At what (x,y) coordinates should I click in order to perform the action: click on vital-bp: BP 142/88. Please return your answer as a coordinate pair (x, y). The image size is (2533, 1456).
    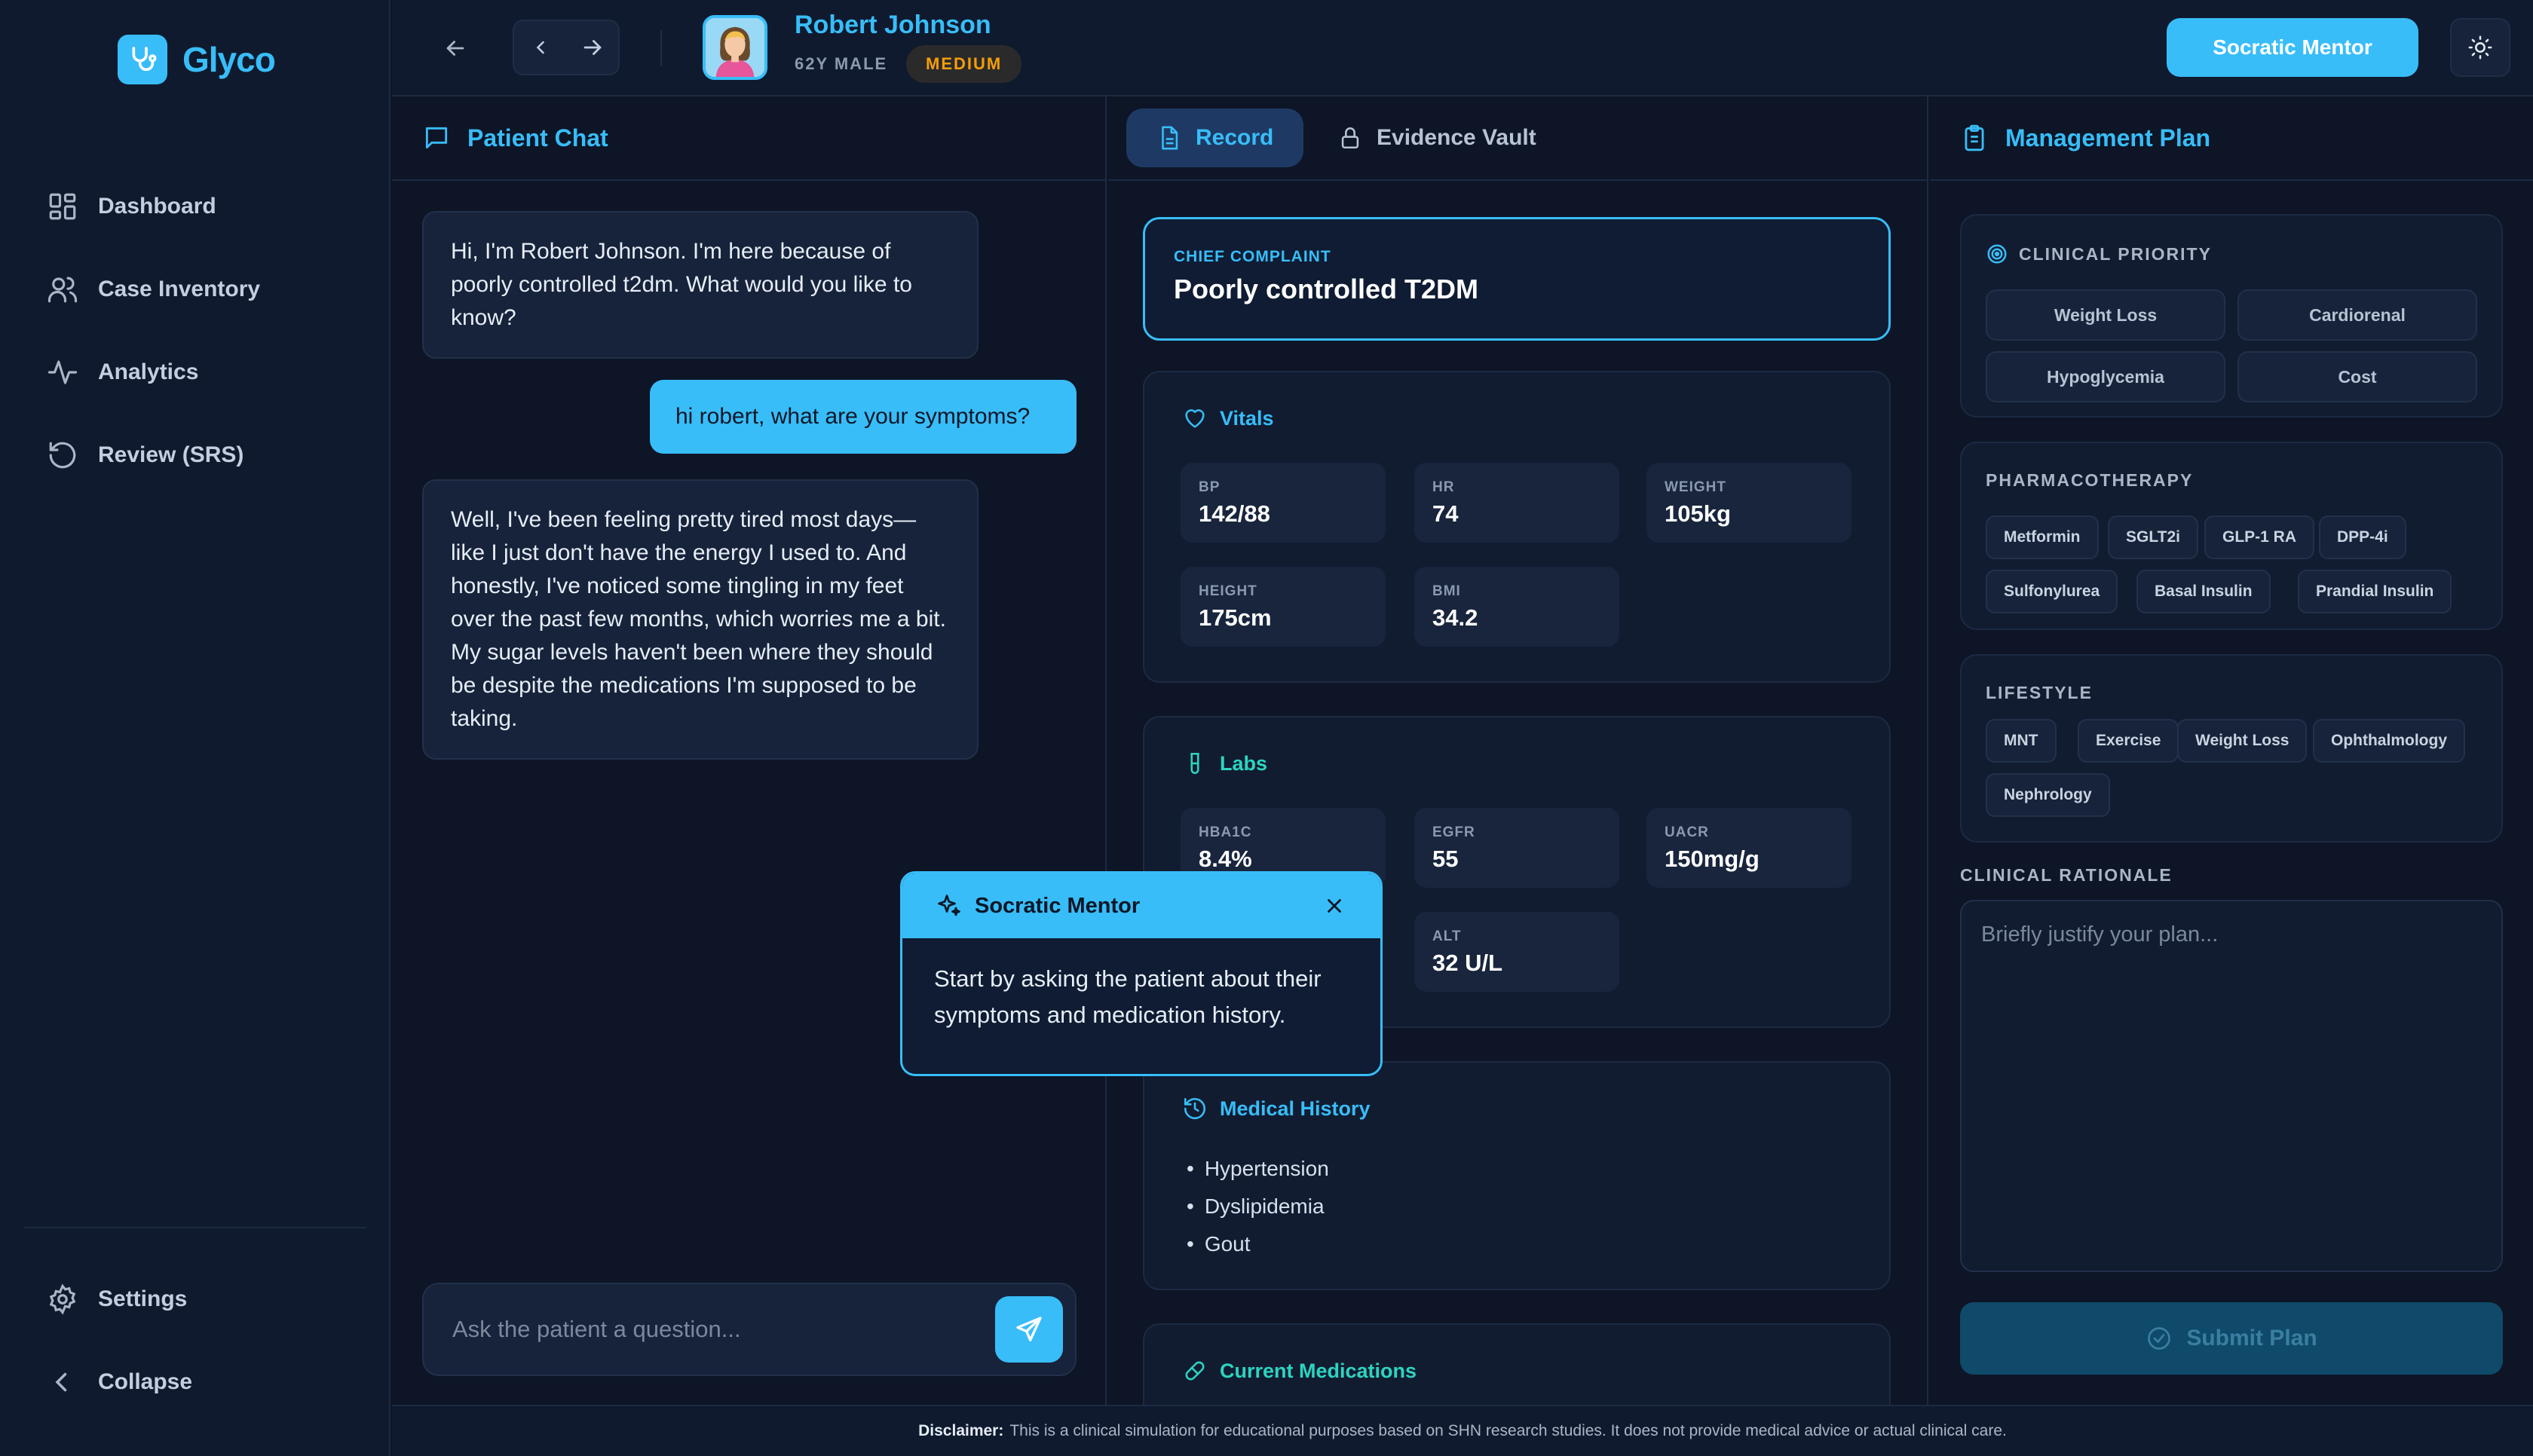
    Looking at the image, I should click on (1283, 503).